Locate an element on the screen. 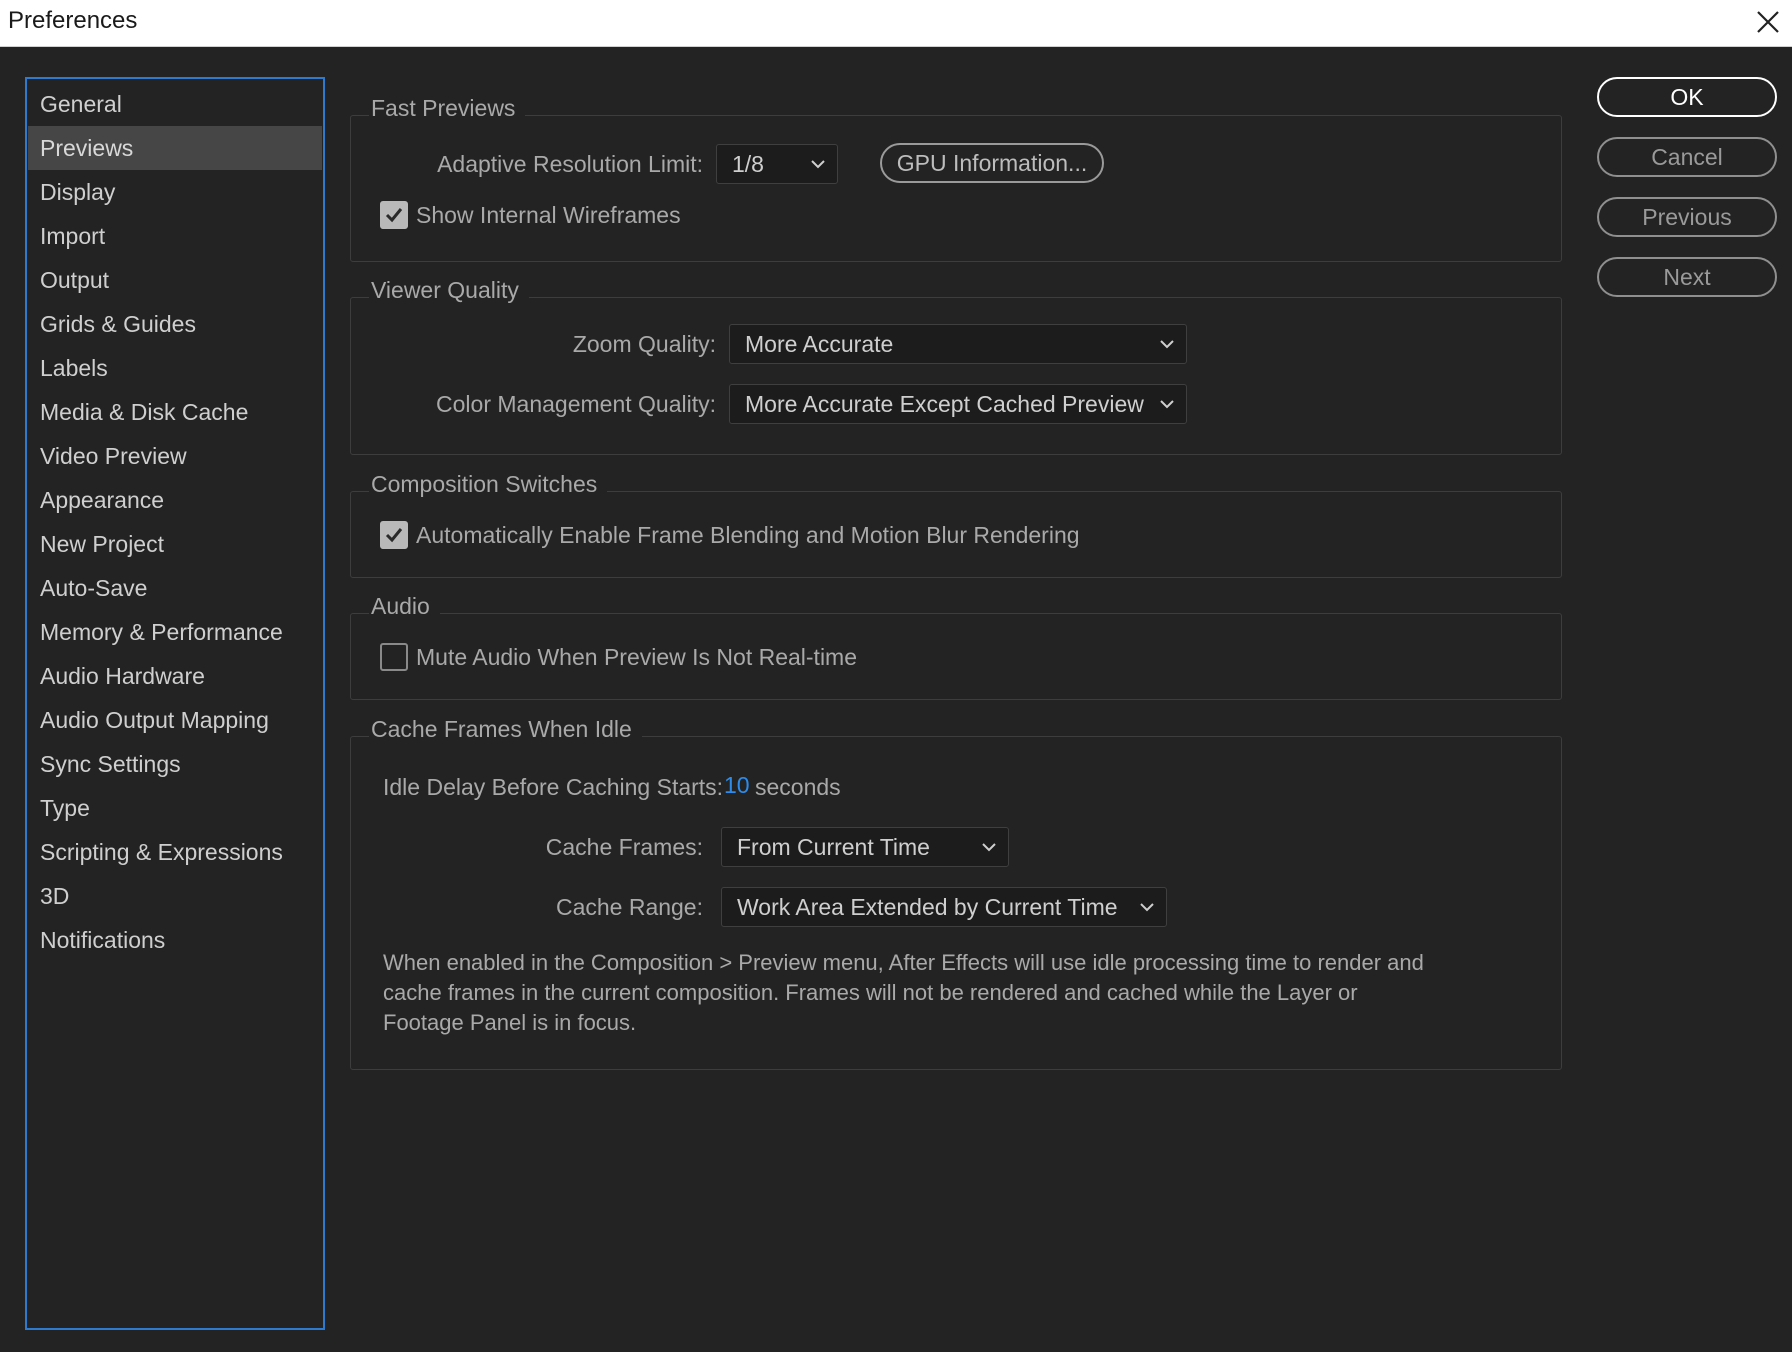 This screenshot has height=1352, width=1792. viewer-quality-title: Viewer Quality is located at coordinates (449, 290).